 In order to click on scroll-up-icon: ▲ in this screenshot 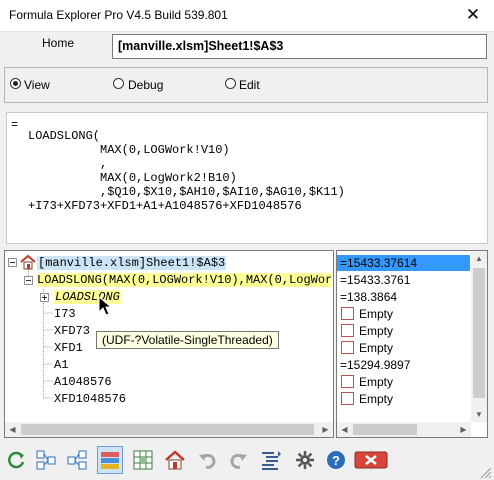, I will do `click(479, 258)`.